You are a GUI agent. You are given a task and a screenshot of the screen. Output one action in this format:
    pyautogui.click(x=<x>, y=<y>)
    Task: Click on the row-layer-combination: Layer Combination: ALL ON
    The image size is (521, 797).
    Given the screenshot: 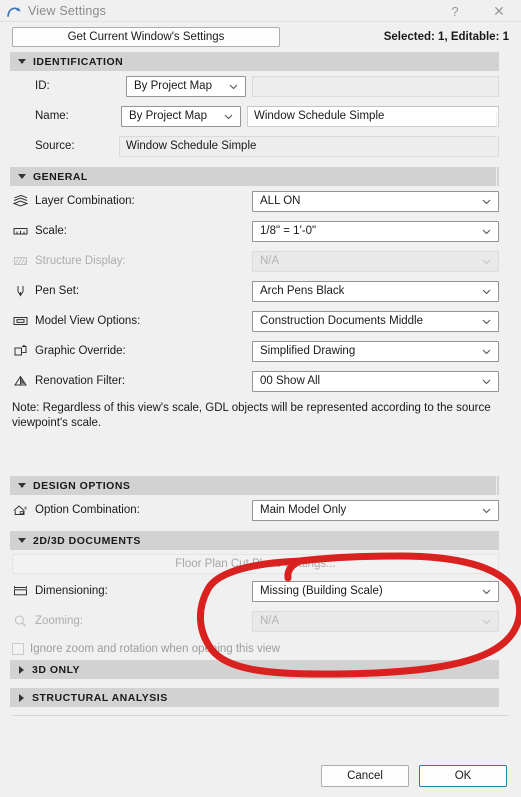 What is the action you would take?
    pyautogui.click(x=260, y=201)
    